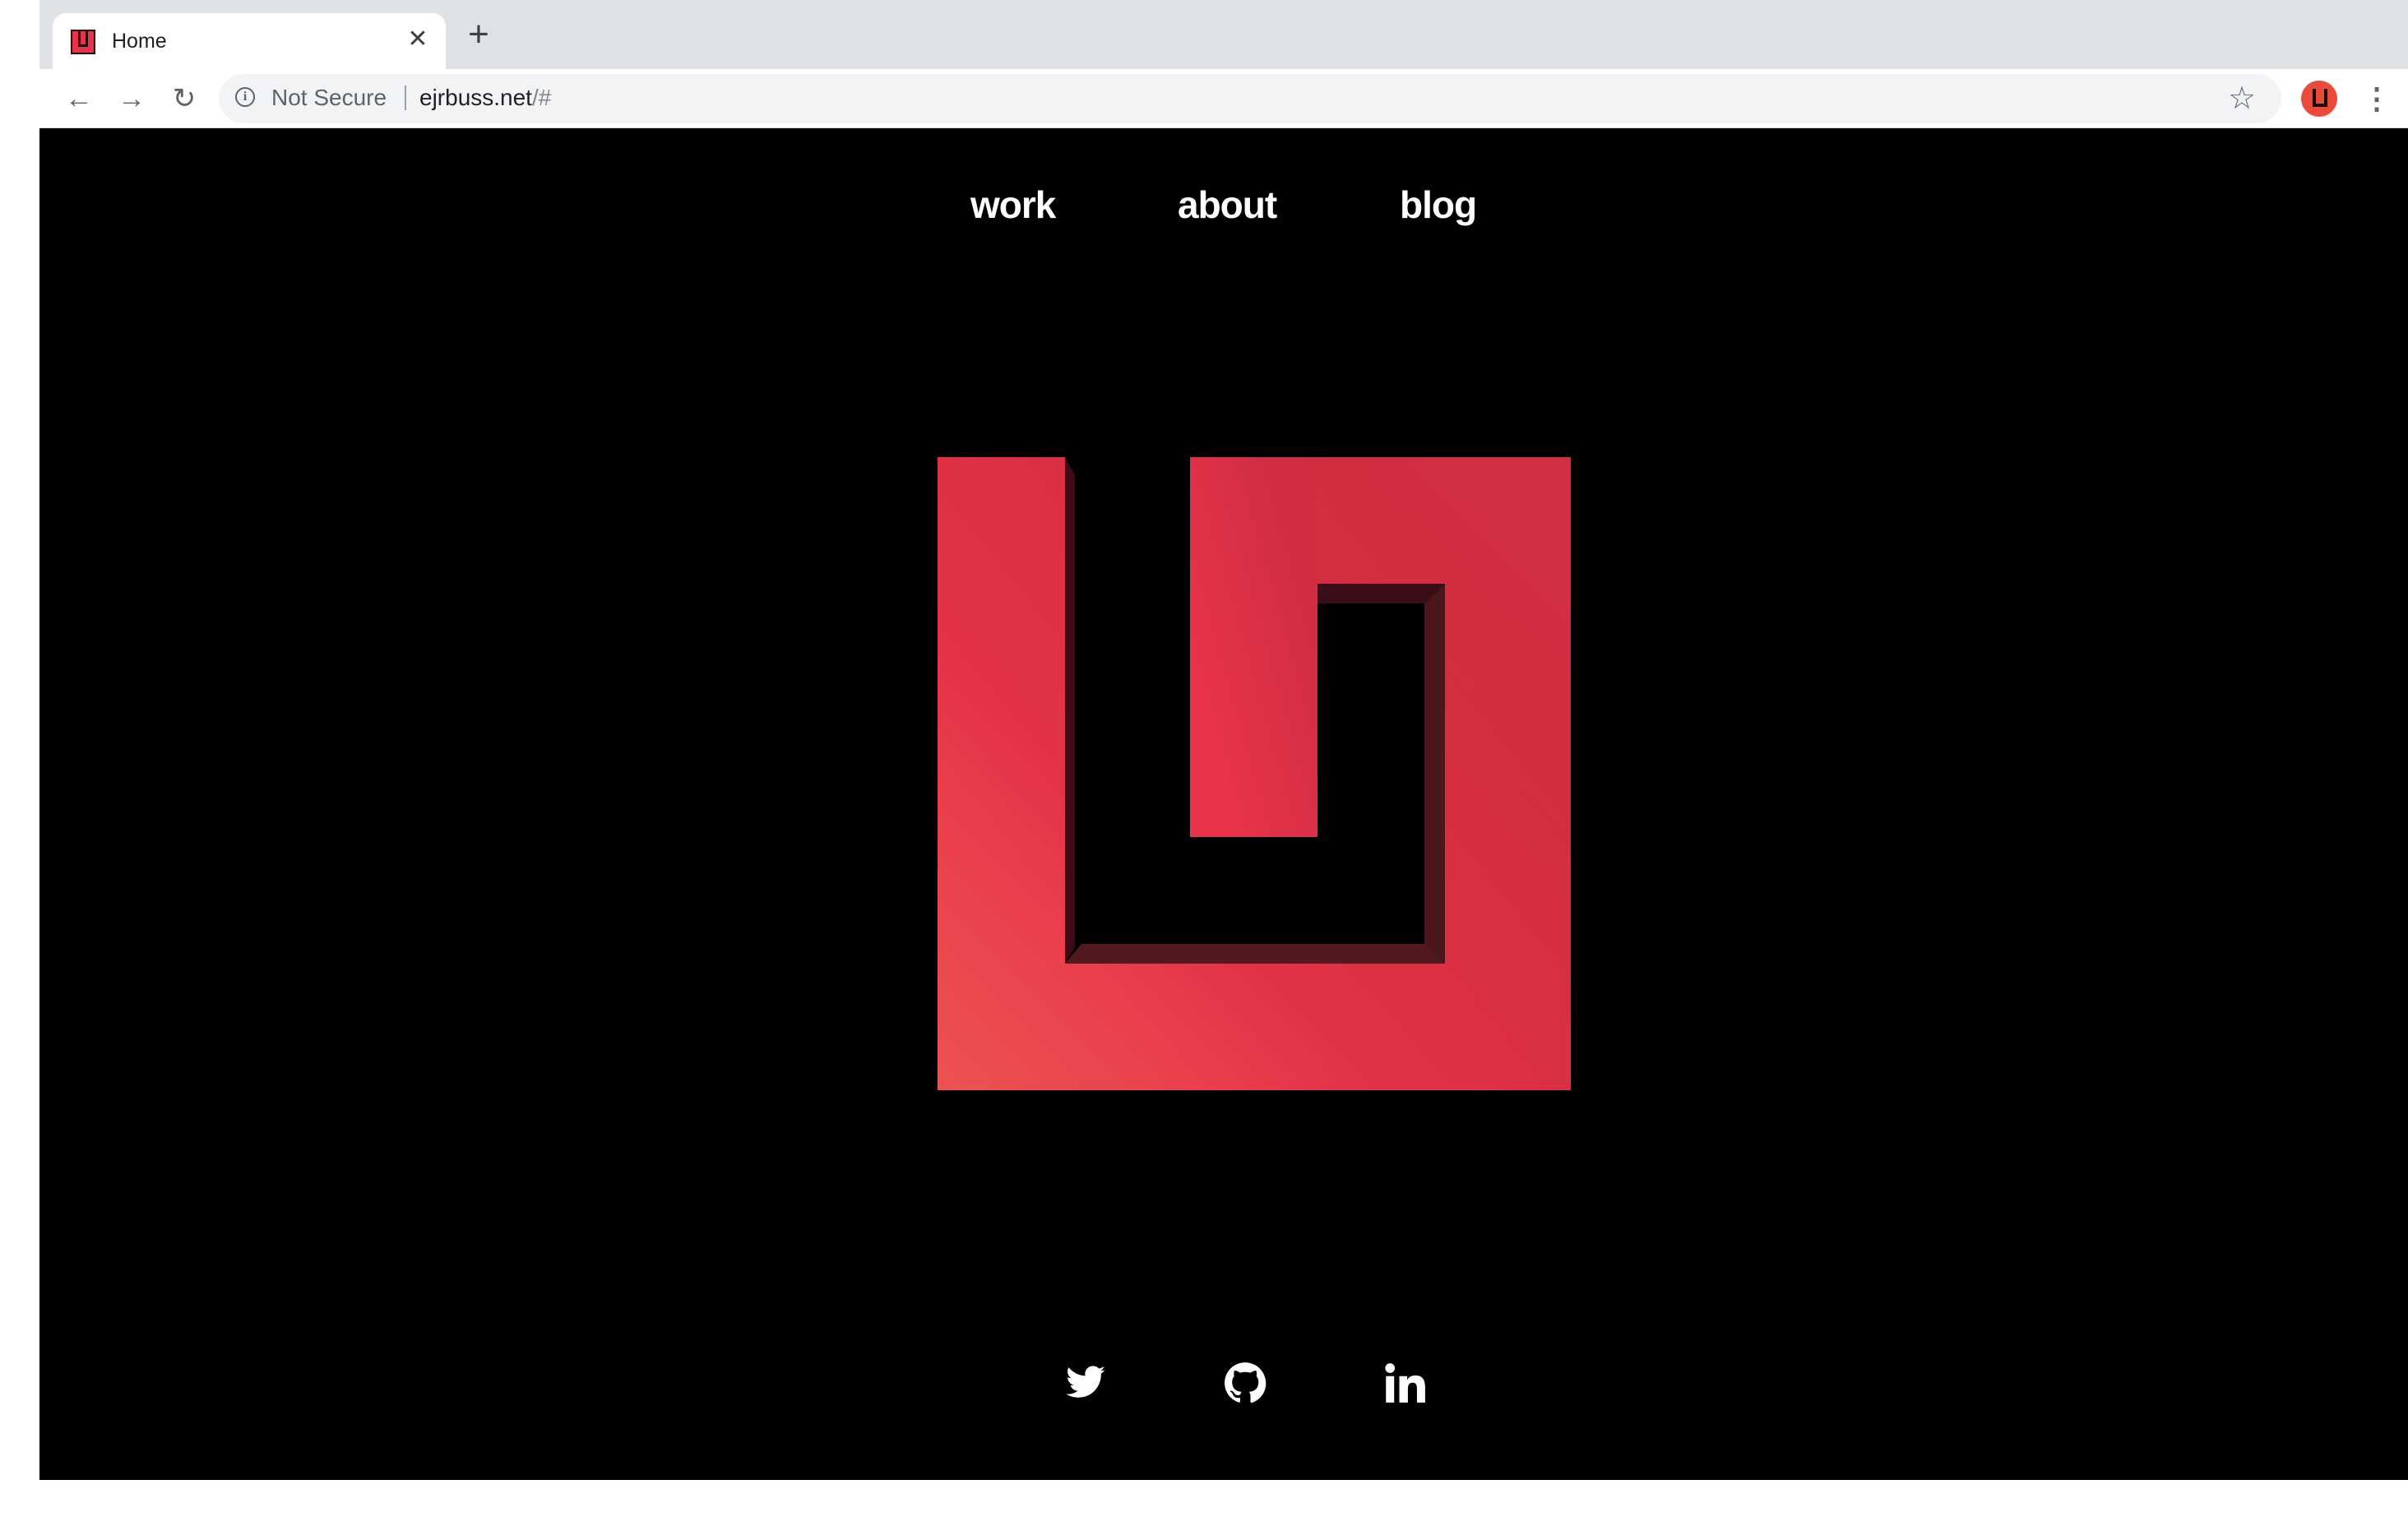 This screenshot has width=2408, height=1526. What do you see at coordinates (1255, 954) in the screenshot?
I see `logo-bottom-wall` at bounding box center [1255, 954].